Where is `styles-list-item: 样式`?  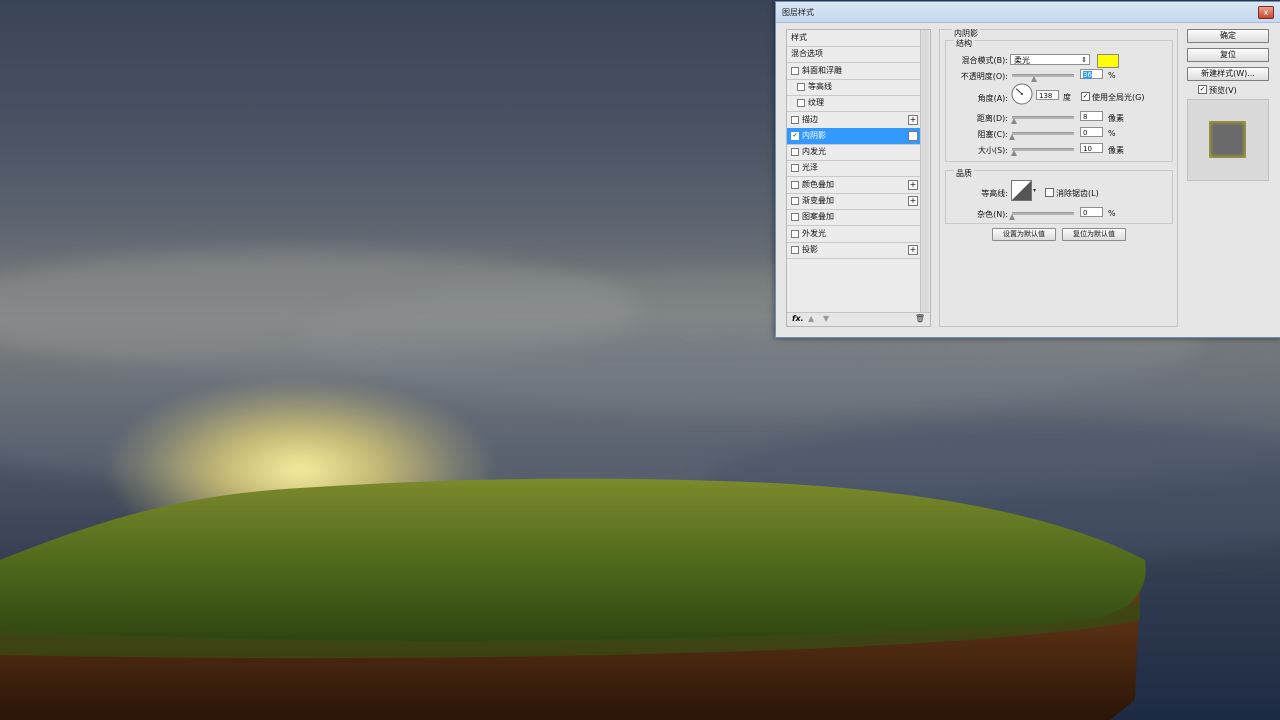
styles-list-item: 样式 is located at coordinates (853, 38).